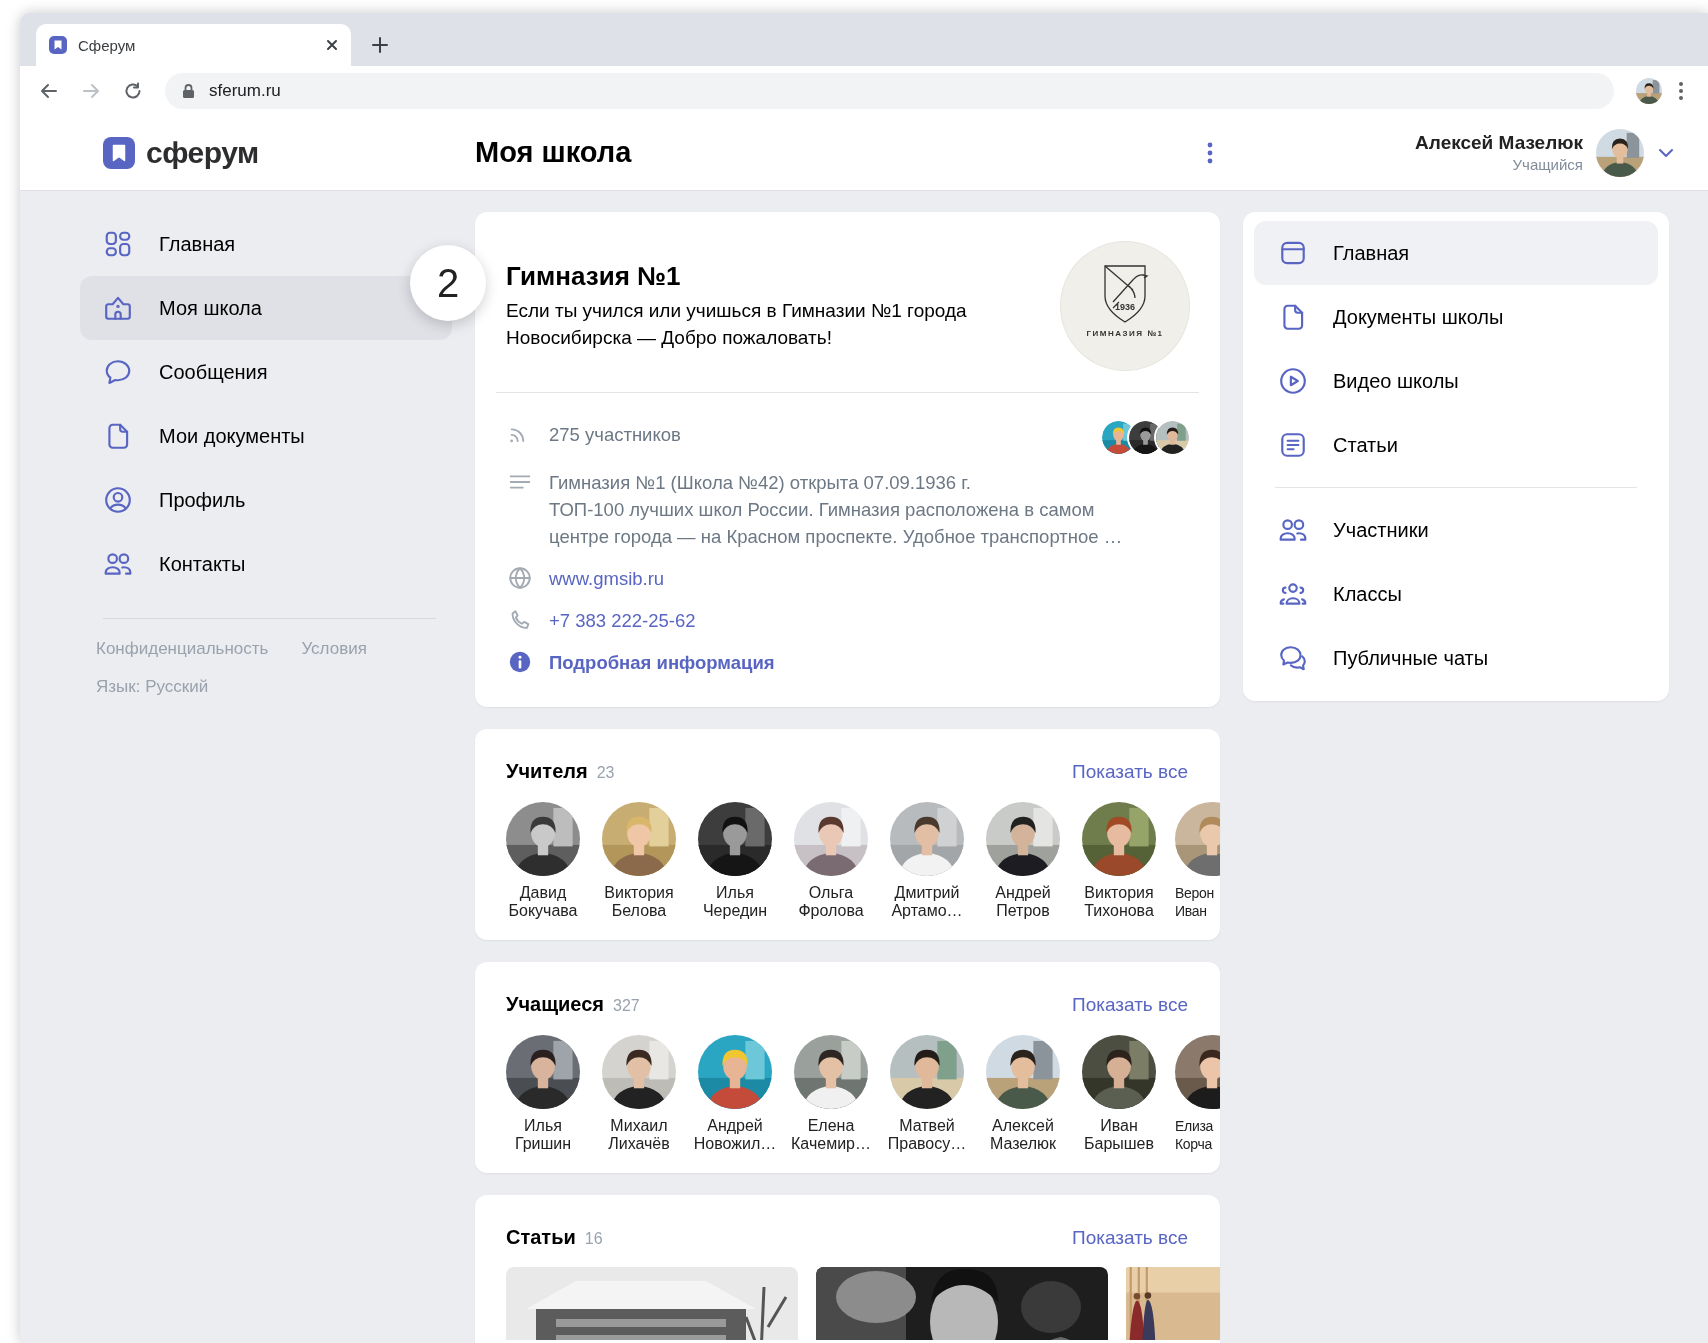  What do you see at coordinates (737, 324) in the screenshot?
I see `school-tagline: Если ты учился или учишься в Гимназии №1 города Новосибирска — Добро пожаловать!` at bounding box center [737, 324].